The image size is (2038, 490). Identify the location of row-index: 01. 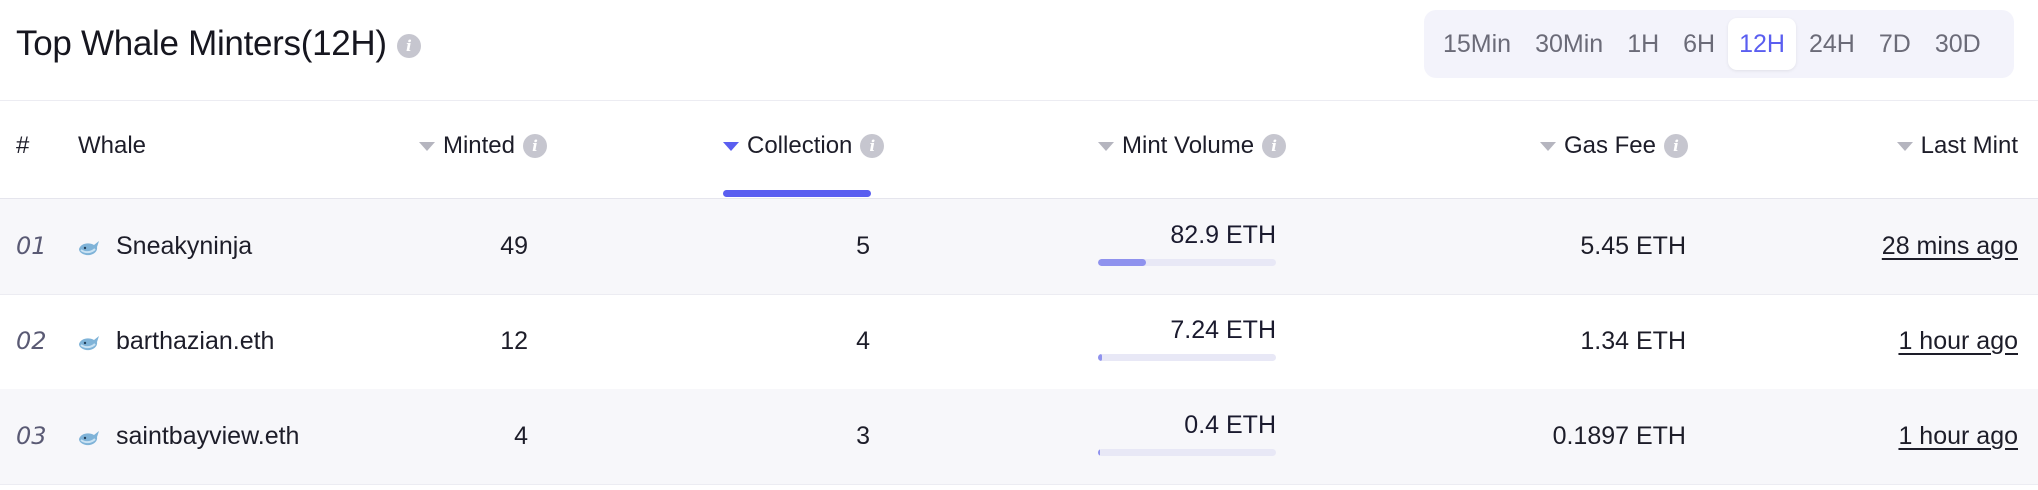
(31, 246).